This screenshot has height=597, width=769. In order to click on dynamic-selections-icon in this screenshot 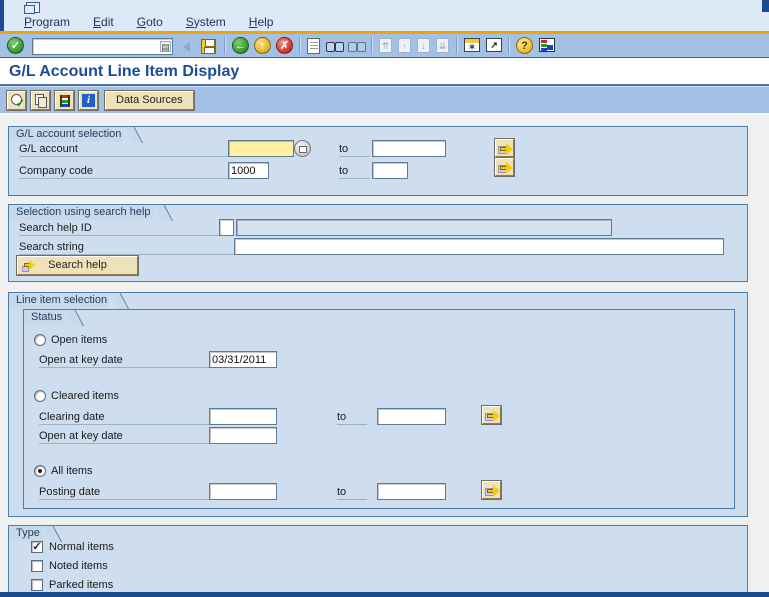, I will do `click(64, 100)`.